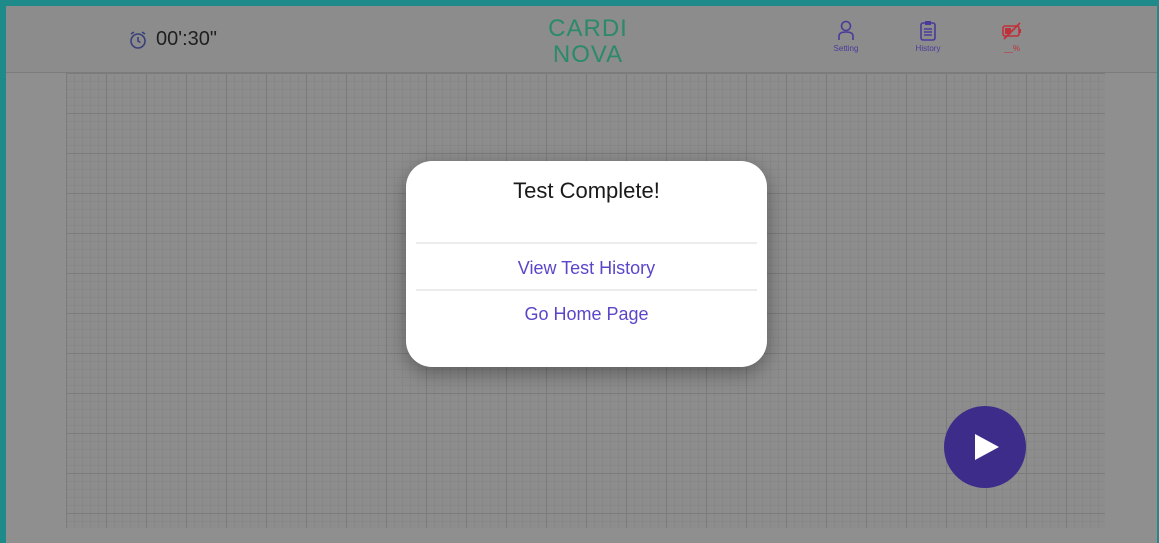  Describe the element at coordinates (928, 43) in the screenshot. I see `history-button: History` at that location.